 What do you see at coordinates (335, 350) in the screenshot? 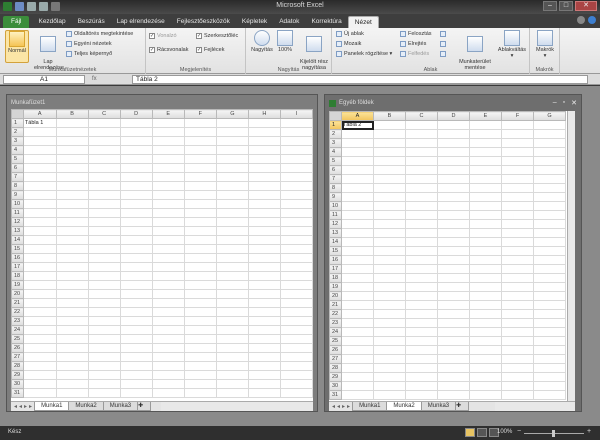
I see `row-header: 26` at bounding box center [335, 350].